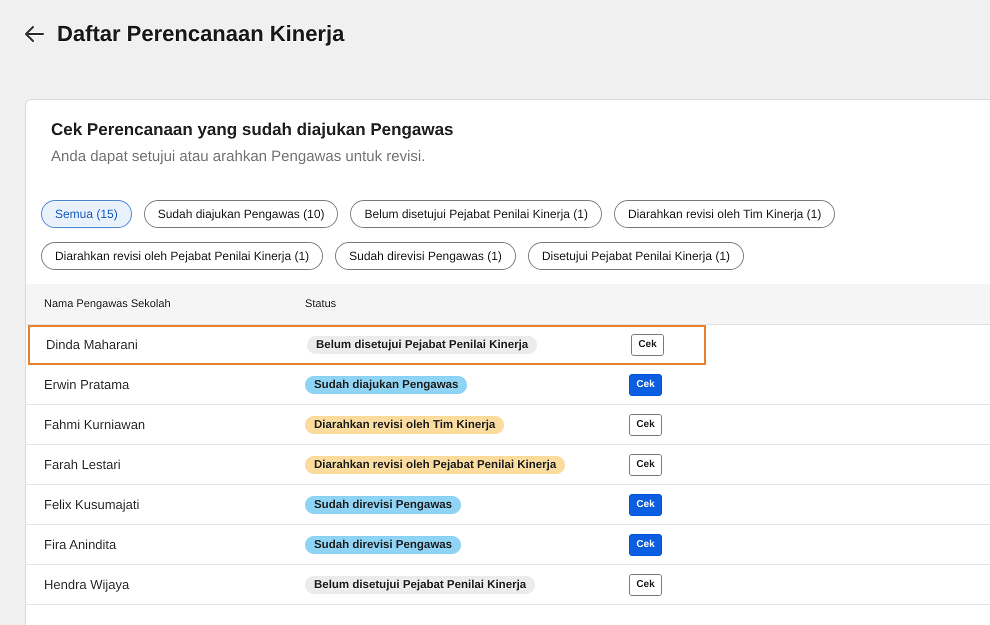 This screenshot has height=625, width=990. I want to click on table-cell-text: Felix Kusumajati, so click(91, 504).